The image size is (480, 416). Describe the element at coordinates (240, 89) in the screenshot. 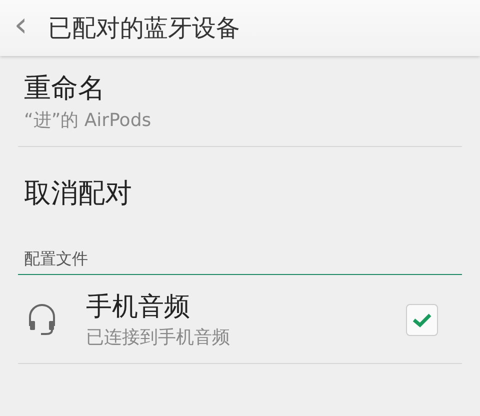

I see `menu-item: 重命名` at that location.